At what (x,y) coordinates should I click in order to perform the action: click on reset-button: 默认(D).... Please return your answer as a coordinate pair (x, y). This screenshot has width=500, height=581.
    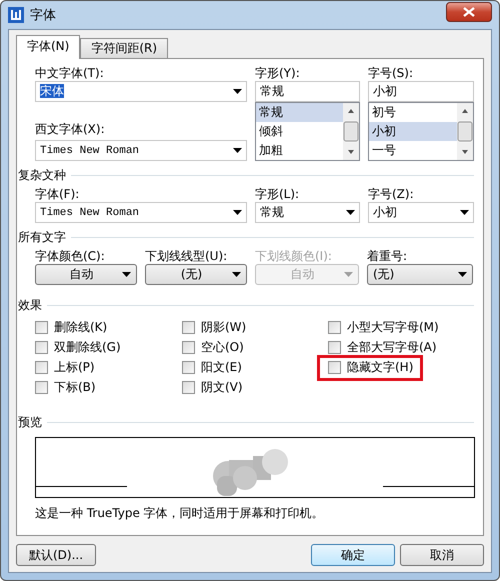
    Looking at the image, I should click on (56, 555).